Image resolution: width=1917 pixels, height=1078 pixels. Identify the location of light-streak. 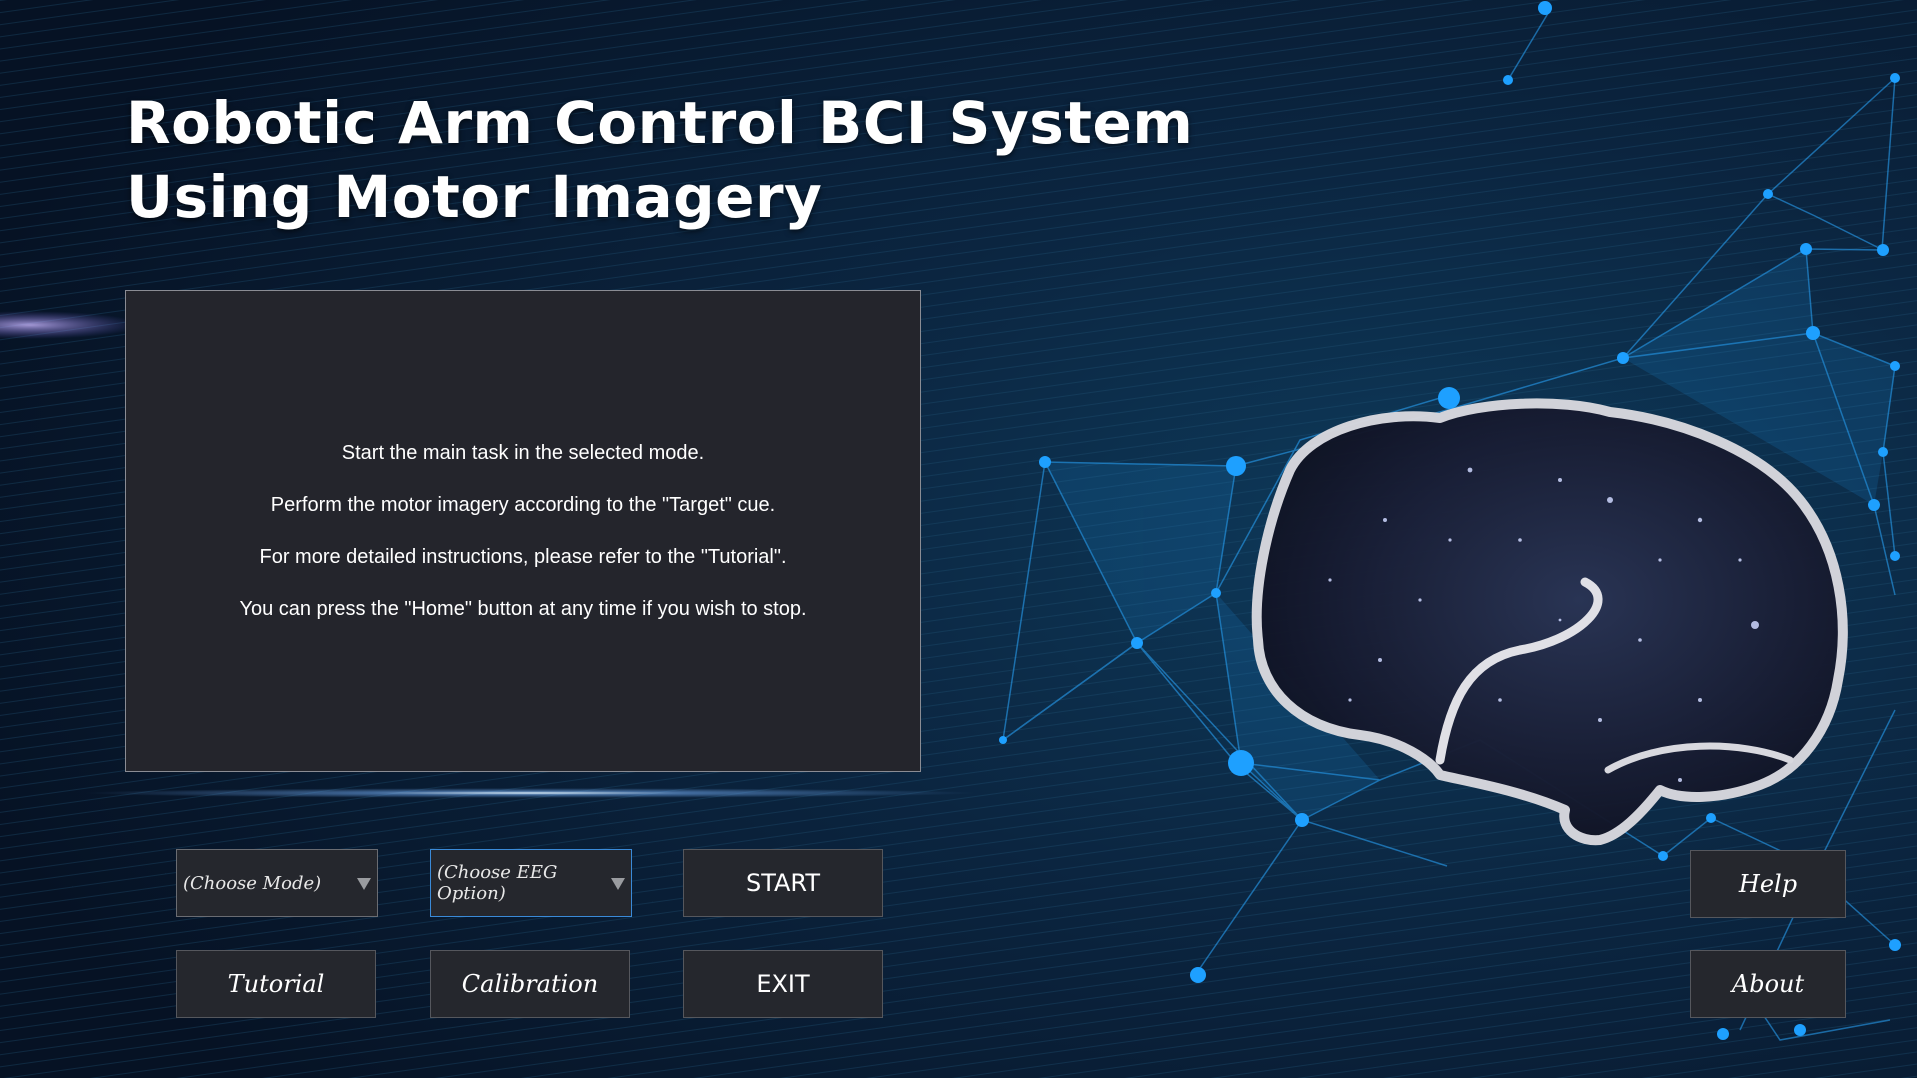
(530, 793).